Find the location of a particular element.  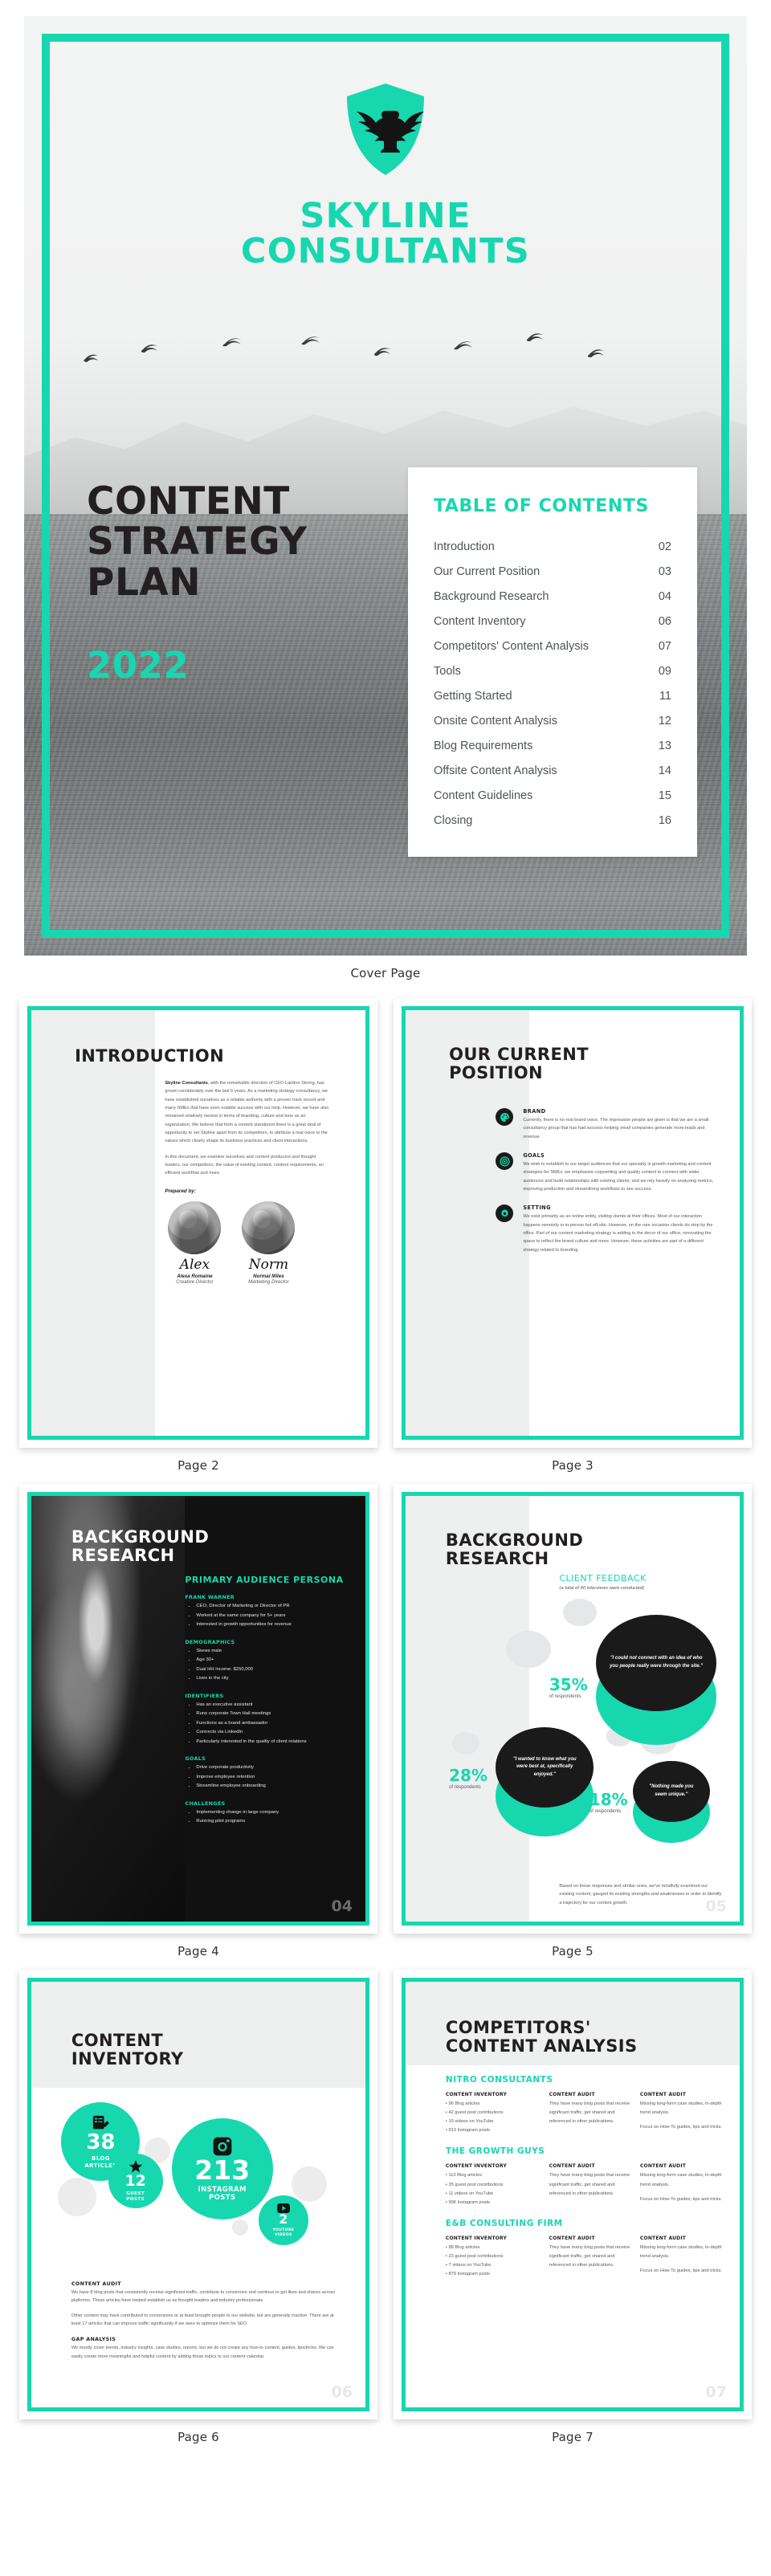

column-header: CONTENT AUDIT is located at coordinates (663, 2238).